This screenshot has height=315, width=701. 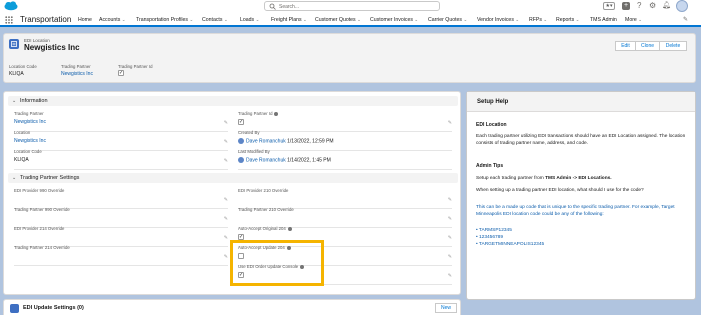 I want to click on user-avatar, so click(x=682, y=6).